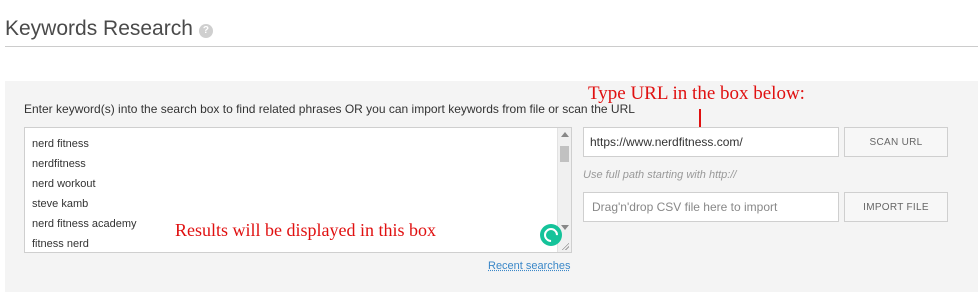 The height and width of the screenshot is (292, 978). Describe the element at coordinates (711, 207) in the screenshot. I see `csv-drop-field` at that location.